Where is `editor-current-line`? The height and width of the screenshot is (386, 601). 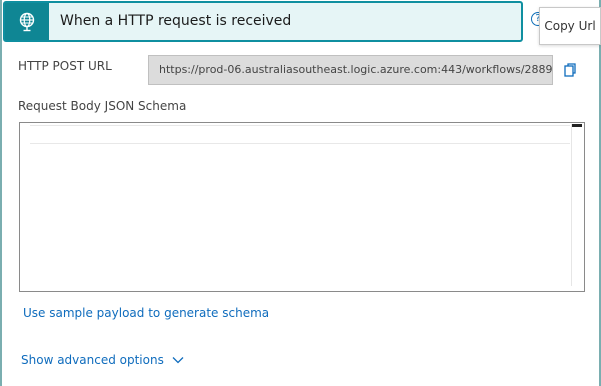 editor-current-line is located at coordinates (300, 134).